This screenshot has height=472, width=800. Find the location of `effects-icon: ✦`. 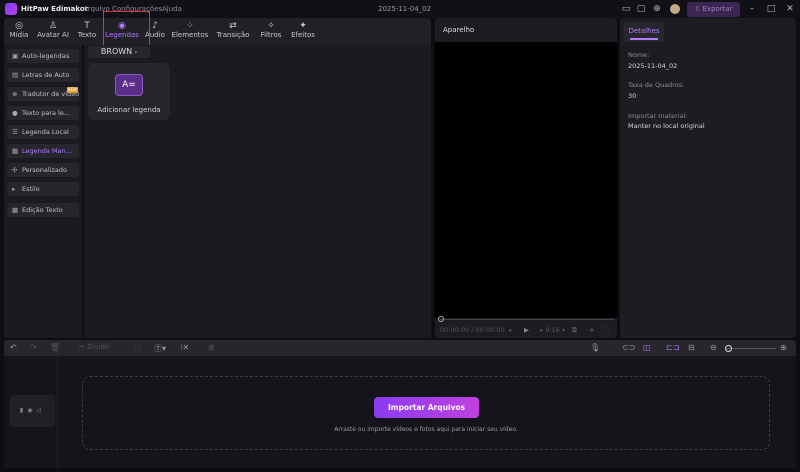

effects-icon: ✦ is located at coordinates (303, 26).